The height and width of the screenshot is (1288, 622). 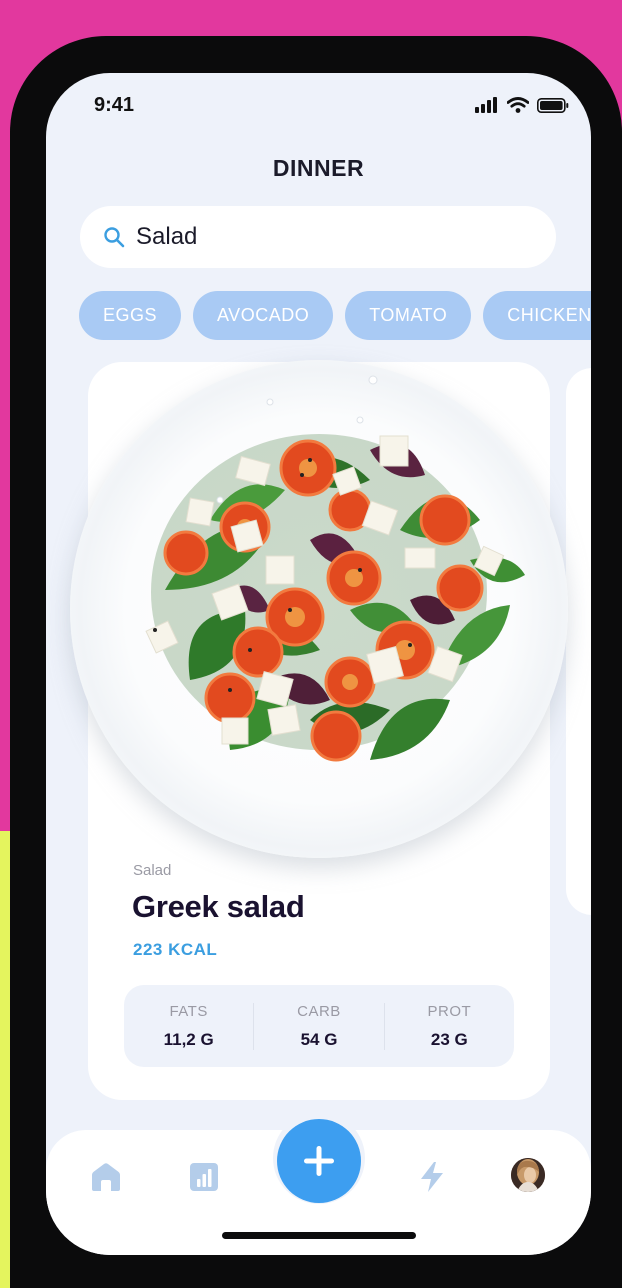 What do you see at coordinates (188, 1011) in the screenshot?
I see `macro-label: FATS` at bounding box center [188, 1011].